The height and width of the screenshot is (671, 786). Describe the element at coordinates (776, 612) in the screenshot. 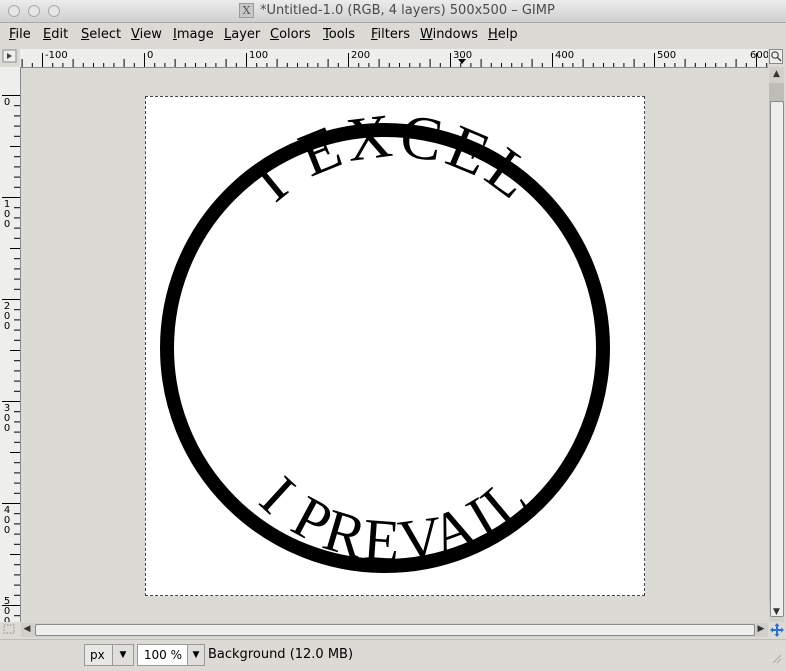

I see `scroll-down-arrow-icon: ▼` at that location.